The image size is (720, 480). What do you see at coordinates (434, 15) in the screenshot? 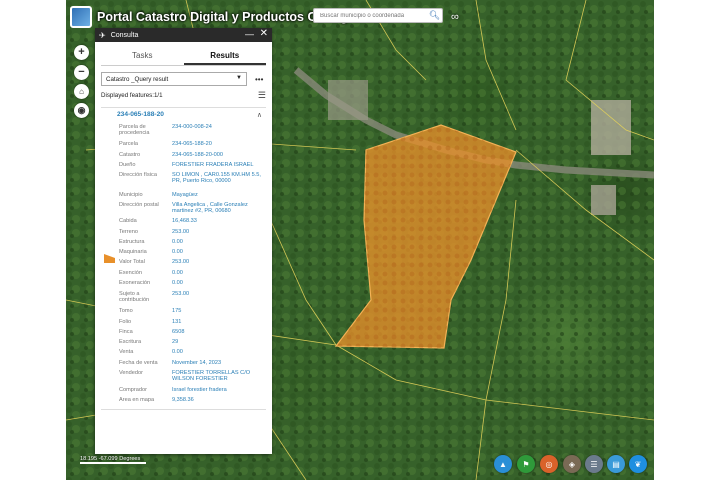
I see `search-icon: 🔍︎` at bounding box center [434, 15].